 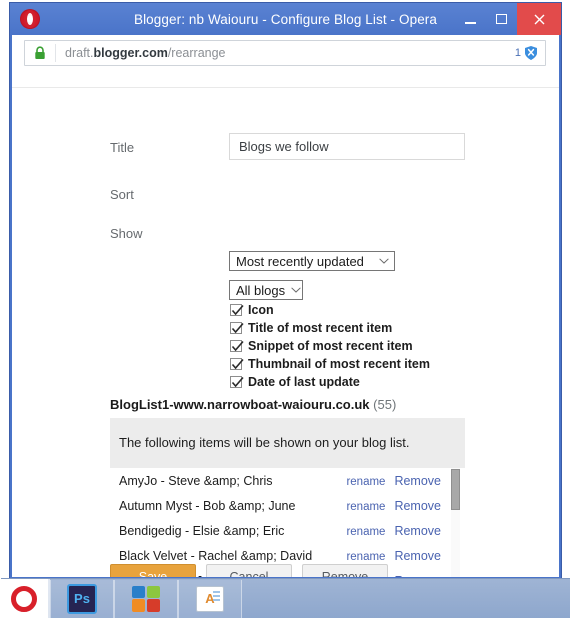 I want to click on taskbar-item-photoshop: Ps, so click(x=82, y=598).